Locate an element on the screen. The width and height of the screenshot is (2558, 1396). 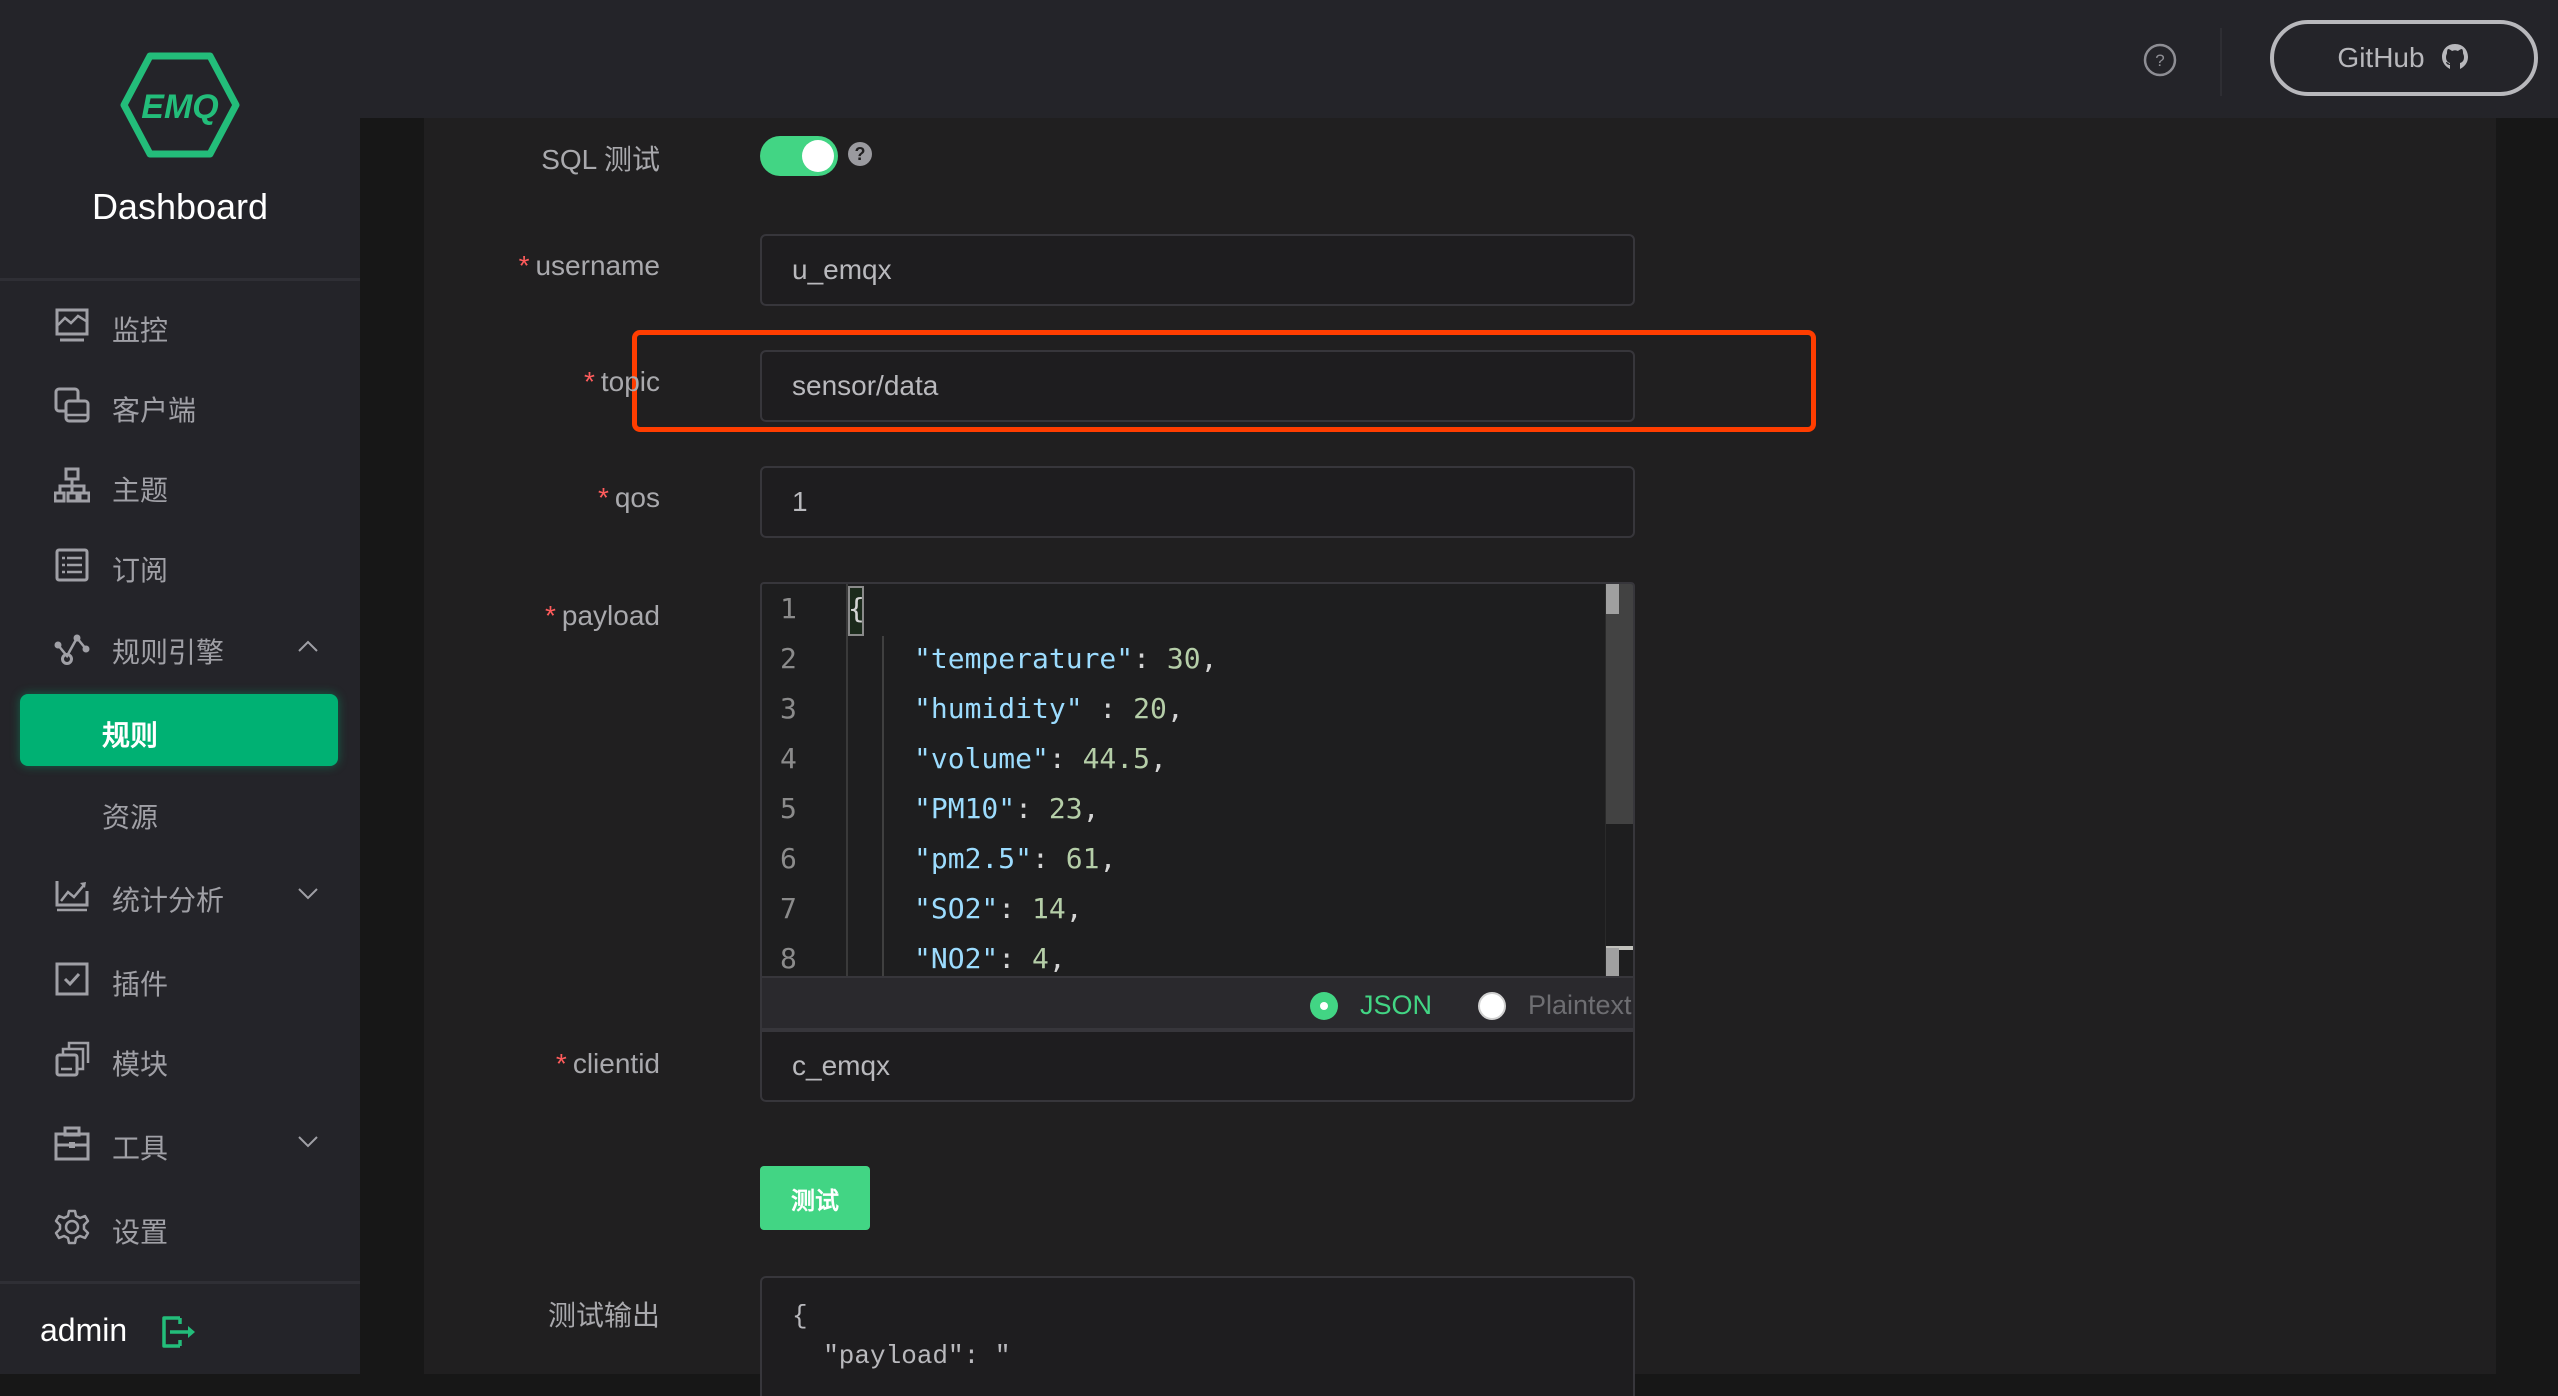
sidebar-item-settings: 设置 is located at coordinates (180, 1227).